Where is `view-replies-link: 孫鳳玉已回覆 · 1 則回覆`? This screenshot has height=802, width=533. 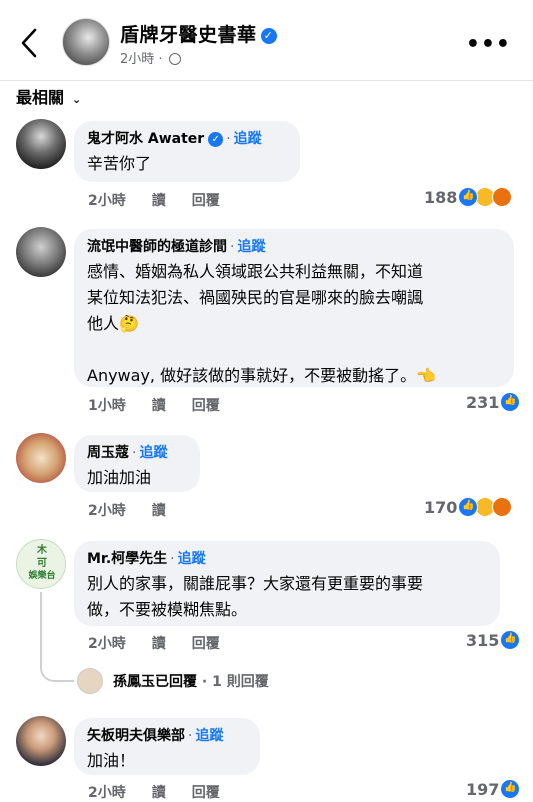
view-replies-link: 孫鳳玉已回覆 · 1 則回覆 is located at coordinates (191, 681).